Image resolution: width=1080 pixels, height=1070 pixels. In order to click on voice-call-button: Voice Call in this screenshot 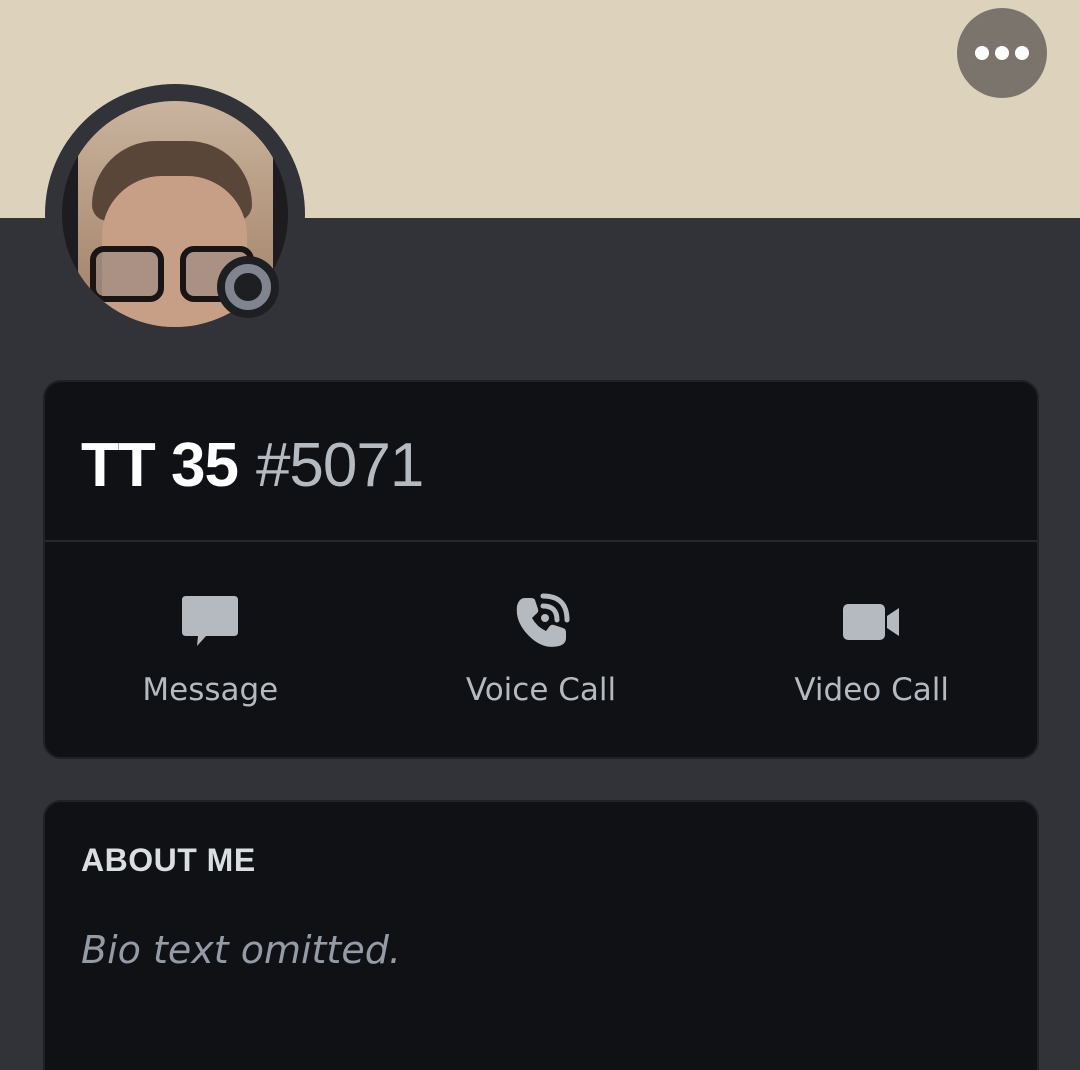, I will do `click(541, 649)`.